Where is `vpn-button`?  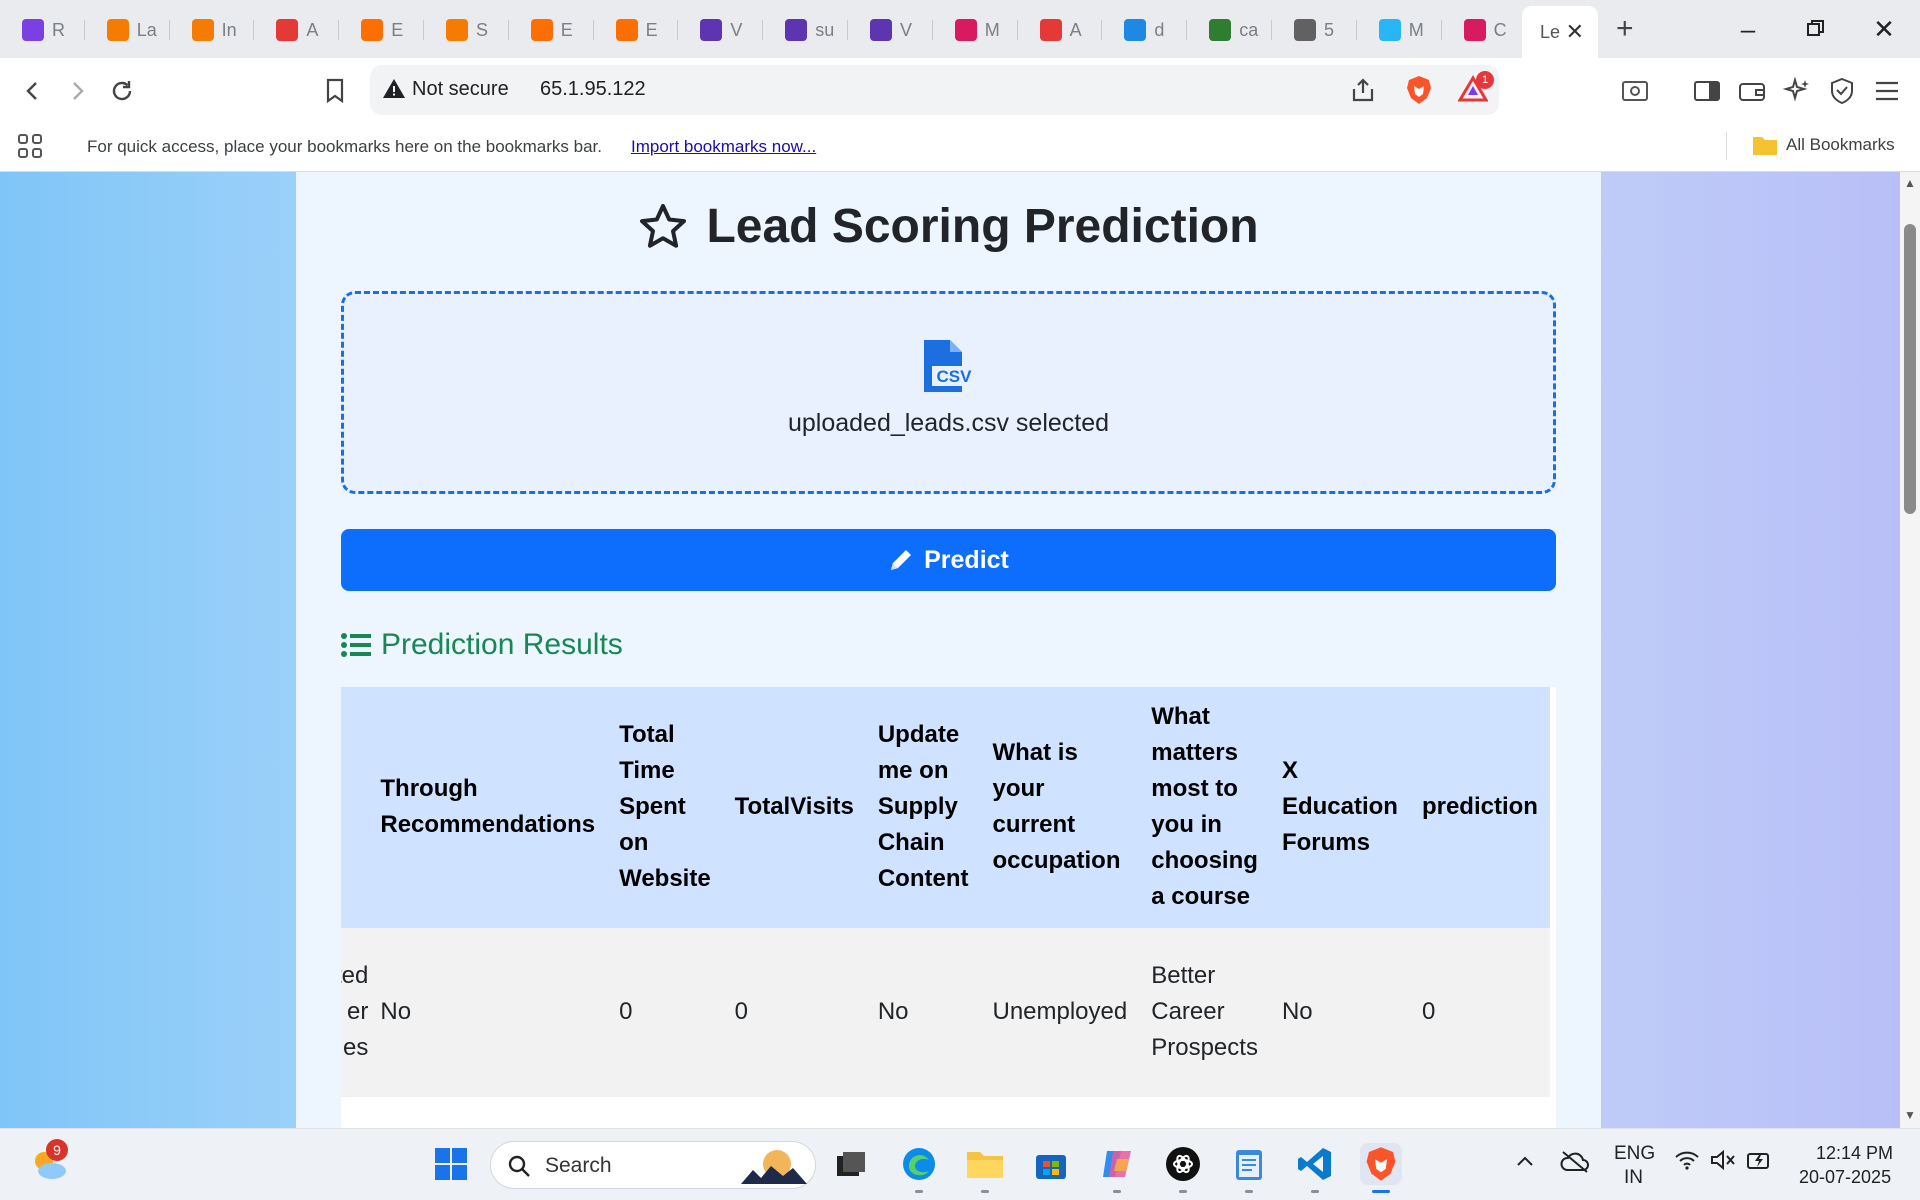 vpn-button is located at coordinates (1842, 91).